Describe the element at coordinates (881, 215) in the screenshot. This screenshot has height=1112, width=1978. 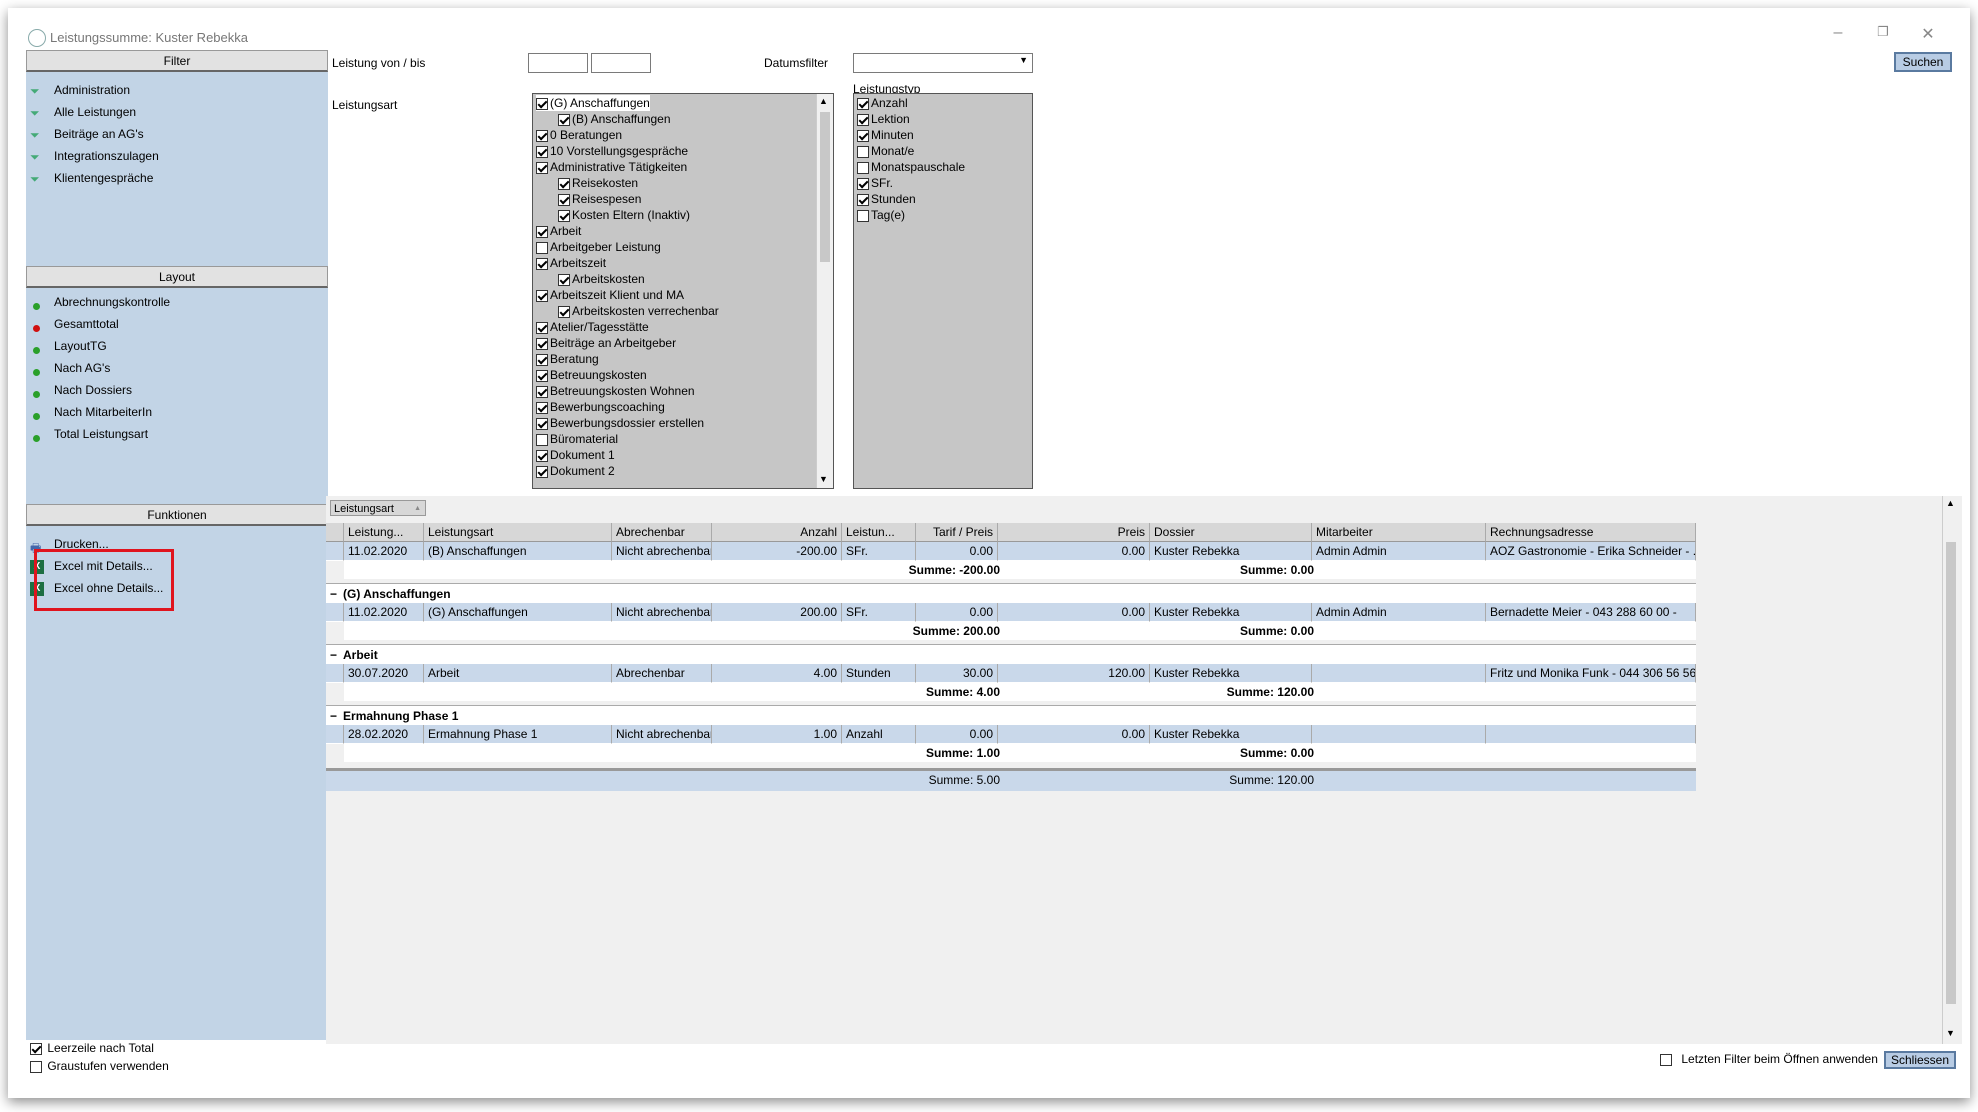
I see `leistungstyp-item: Tag(e)` at that location.